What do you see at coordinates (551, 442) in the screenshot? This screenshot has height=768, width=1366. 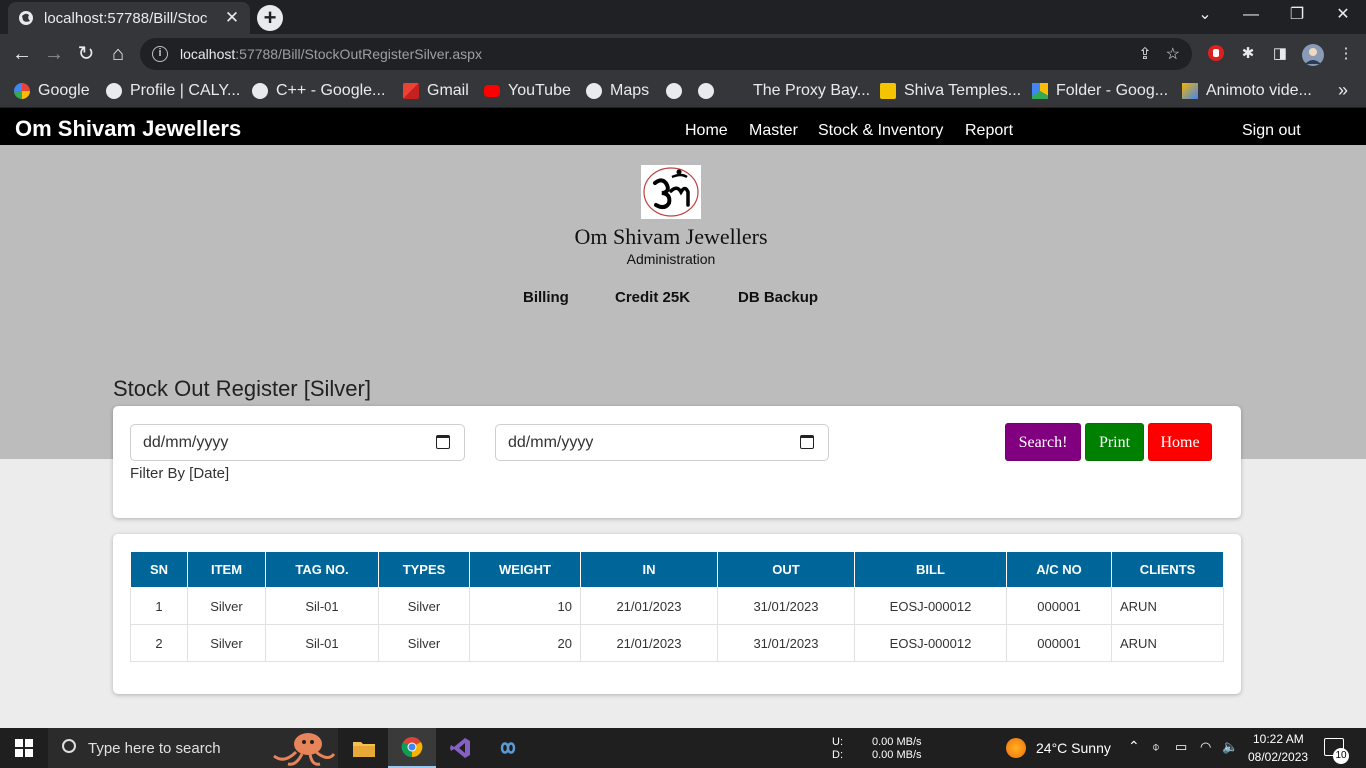 I see `to-date-placeholder: dd/mm/yyyy` at bounding box center [551, 442].